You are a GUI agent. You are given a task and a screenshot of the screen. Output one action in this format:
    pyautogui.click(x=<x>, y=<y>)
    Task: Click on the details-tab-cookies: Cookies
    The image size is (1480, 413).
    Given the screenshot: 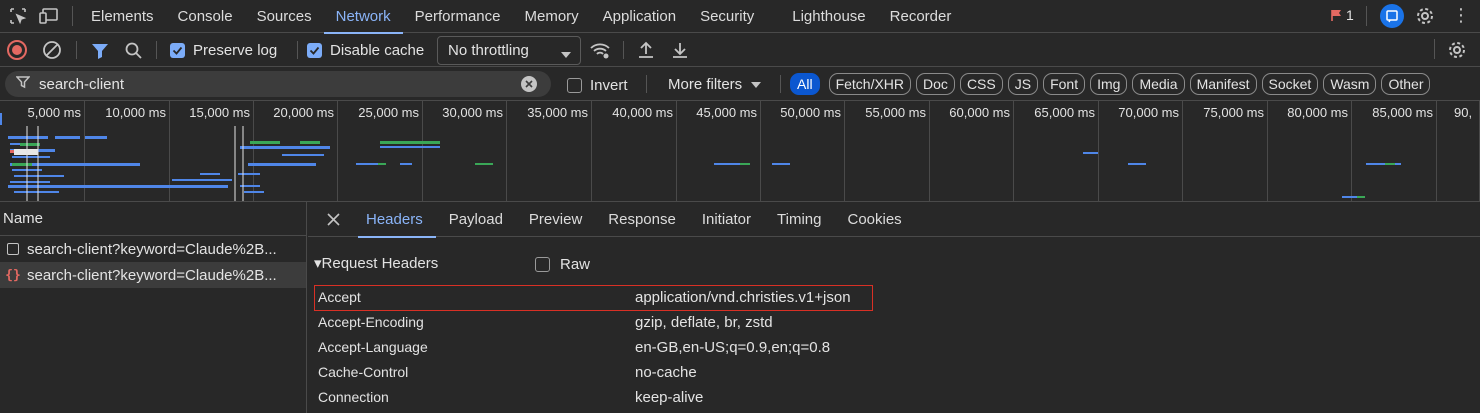 What is the action you would take?
    pyautogui.click(x=874, y=219)
    